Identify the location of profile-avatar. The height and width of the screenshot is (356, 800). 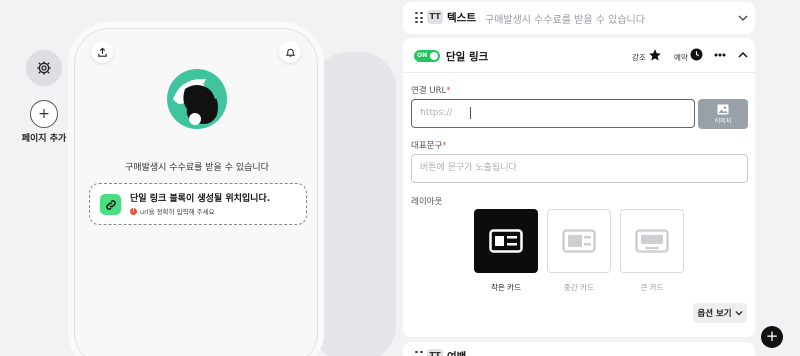
(197, 99).